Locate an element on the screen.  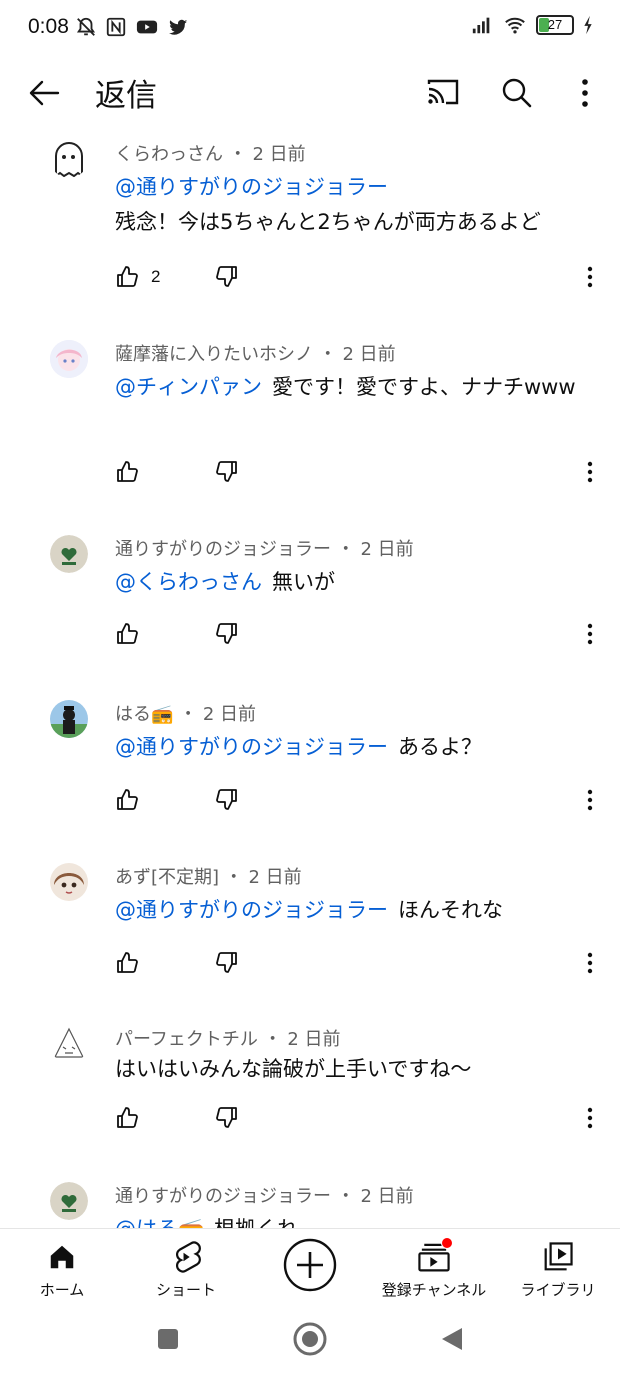
comment-body: @通りすがりのジョジョラー ほんそれな is located at coordinates (350, 910).